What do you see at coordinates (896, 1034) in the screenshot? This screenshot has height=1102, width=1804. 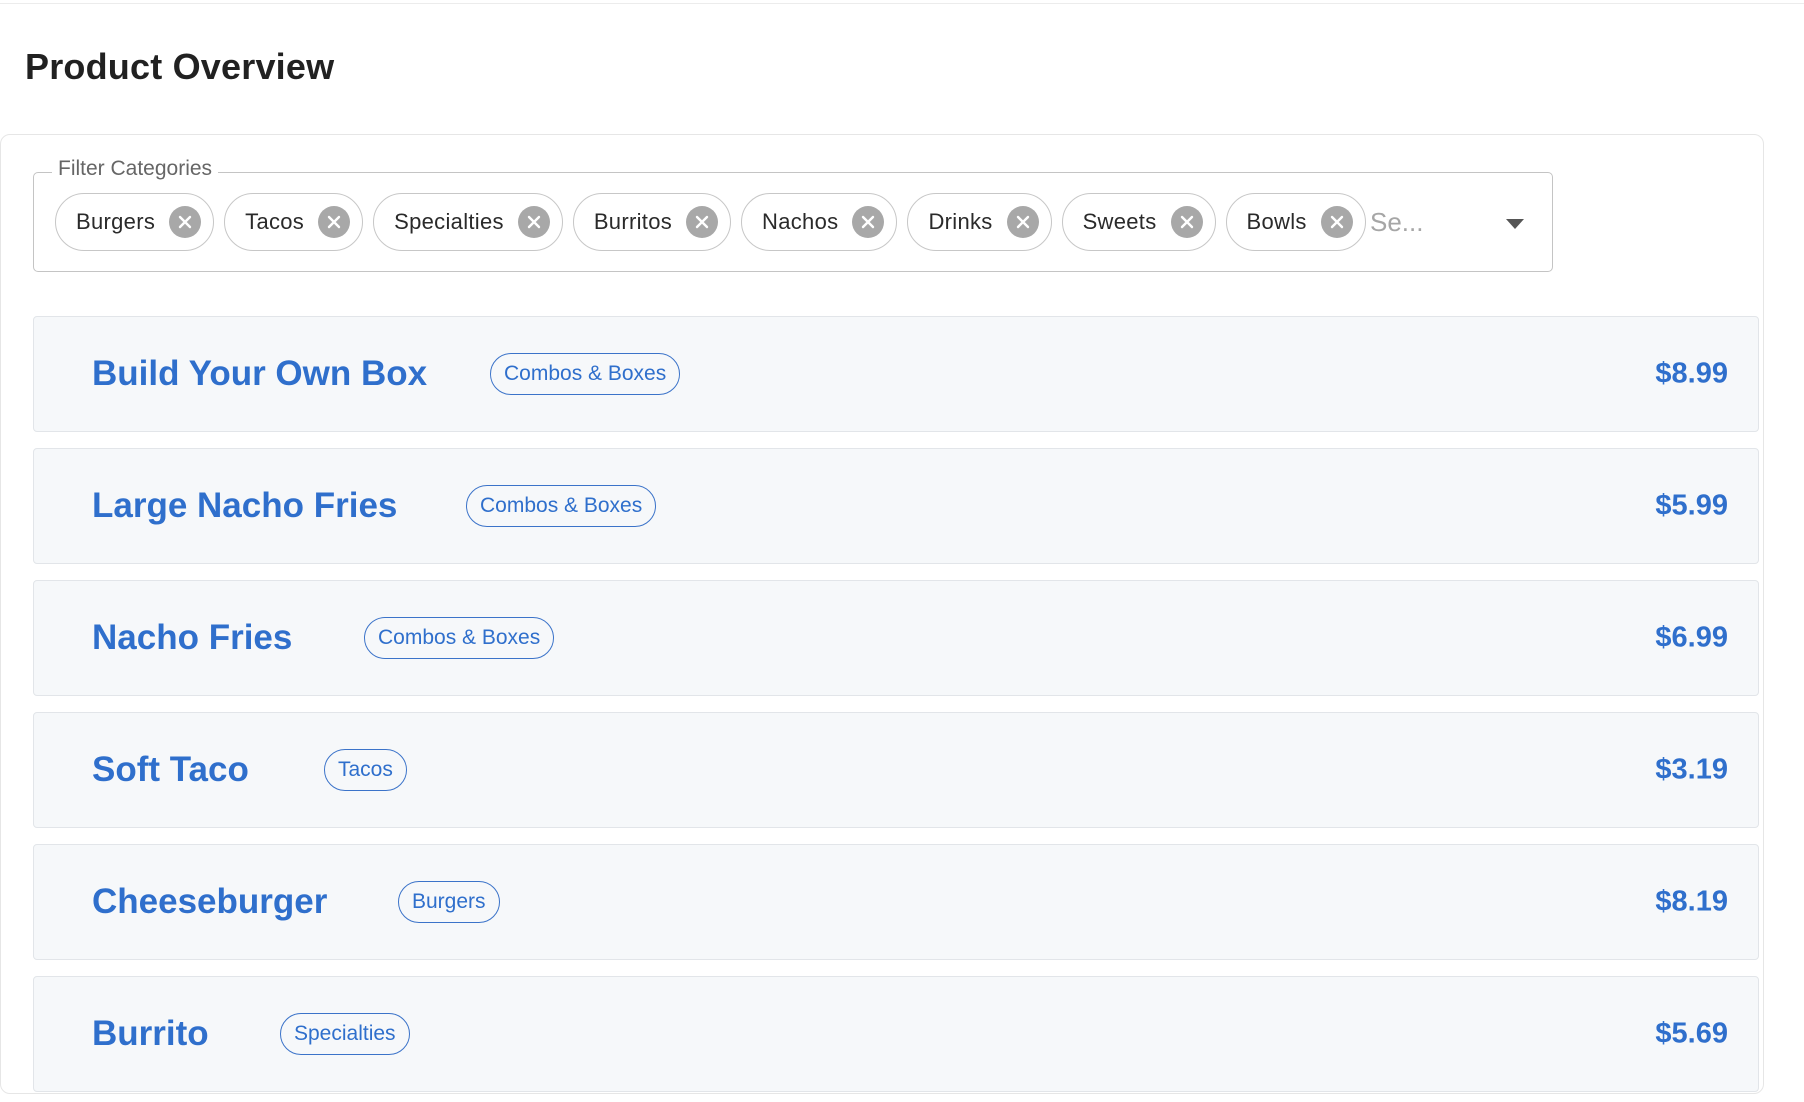 I see `product-row: Burrito Specialties $5.69` at bounding box center [896, 1034].